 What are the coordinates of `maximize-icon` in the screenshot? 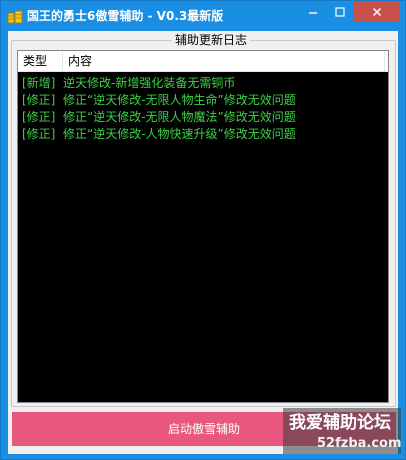 It's located at (340, 11).